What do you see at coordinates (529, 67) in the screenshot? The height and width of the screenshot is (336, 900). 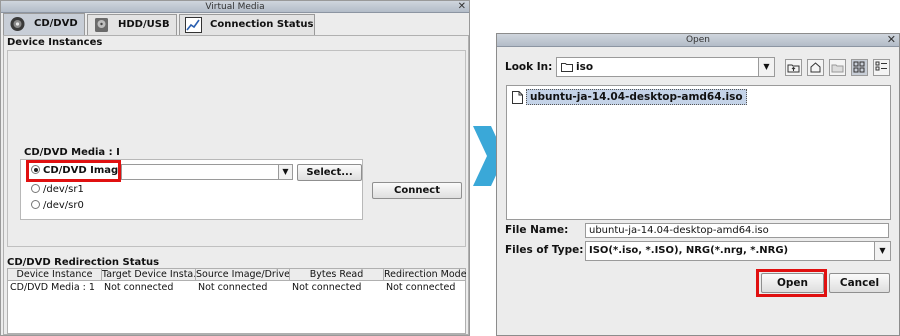 I see `look-in-label: Look In:` at bounding box center [529, 67].